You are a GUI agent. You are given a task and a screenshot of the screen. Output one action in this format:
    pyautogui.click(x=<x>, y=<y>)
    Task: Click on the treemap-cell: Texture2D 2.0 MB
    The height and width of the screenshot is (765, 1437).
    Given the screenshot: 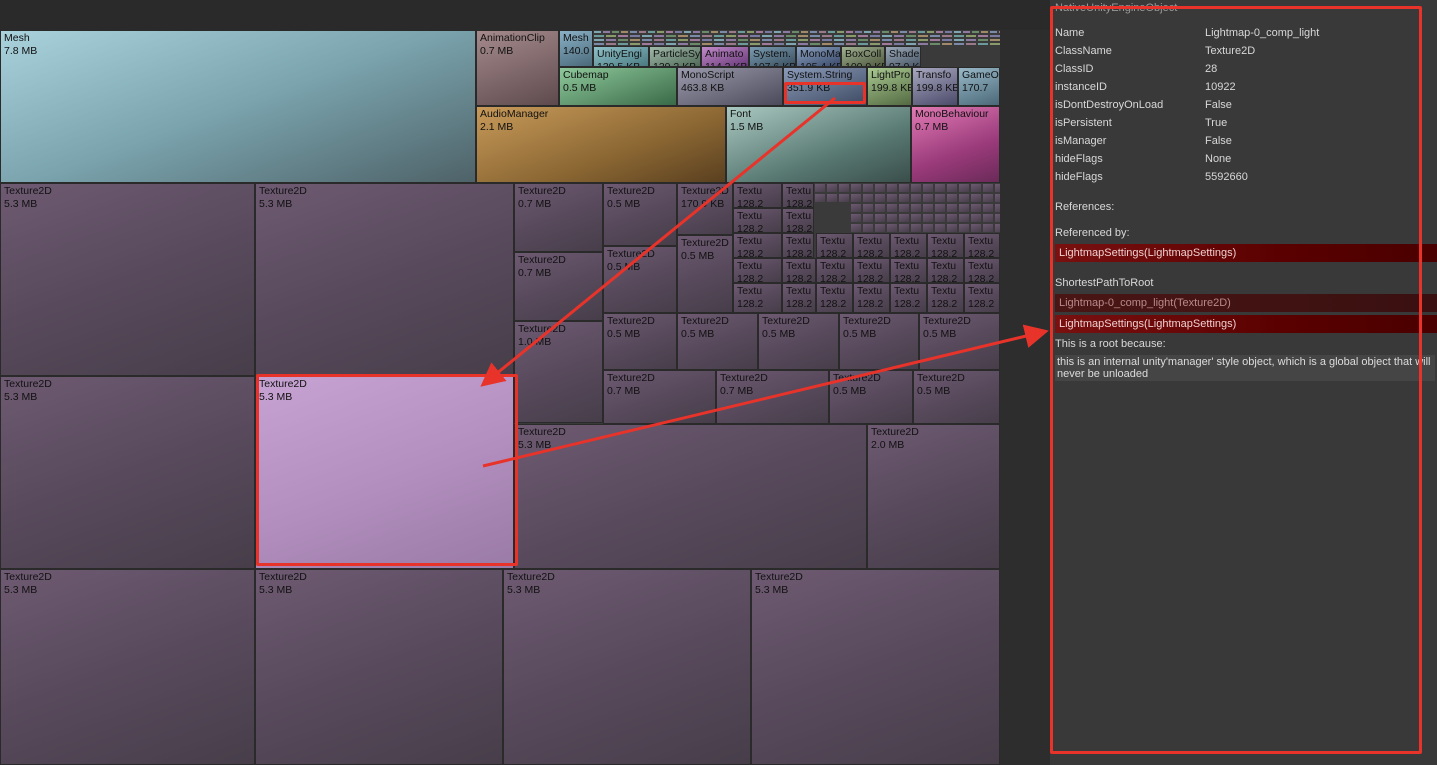 What is the action you would take?
    pyautogui.click(x=933, y=496)
    